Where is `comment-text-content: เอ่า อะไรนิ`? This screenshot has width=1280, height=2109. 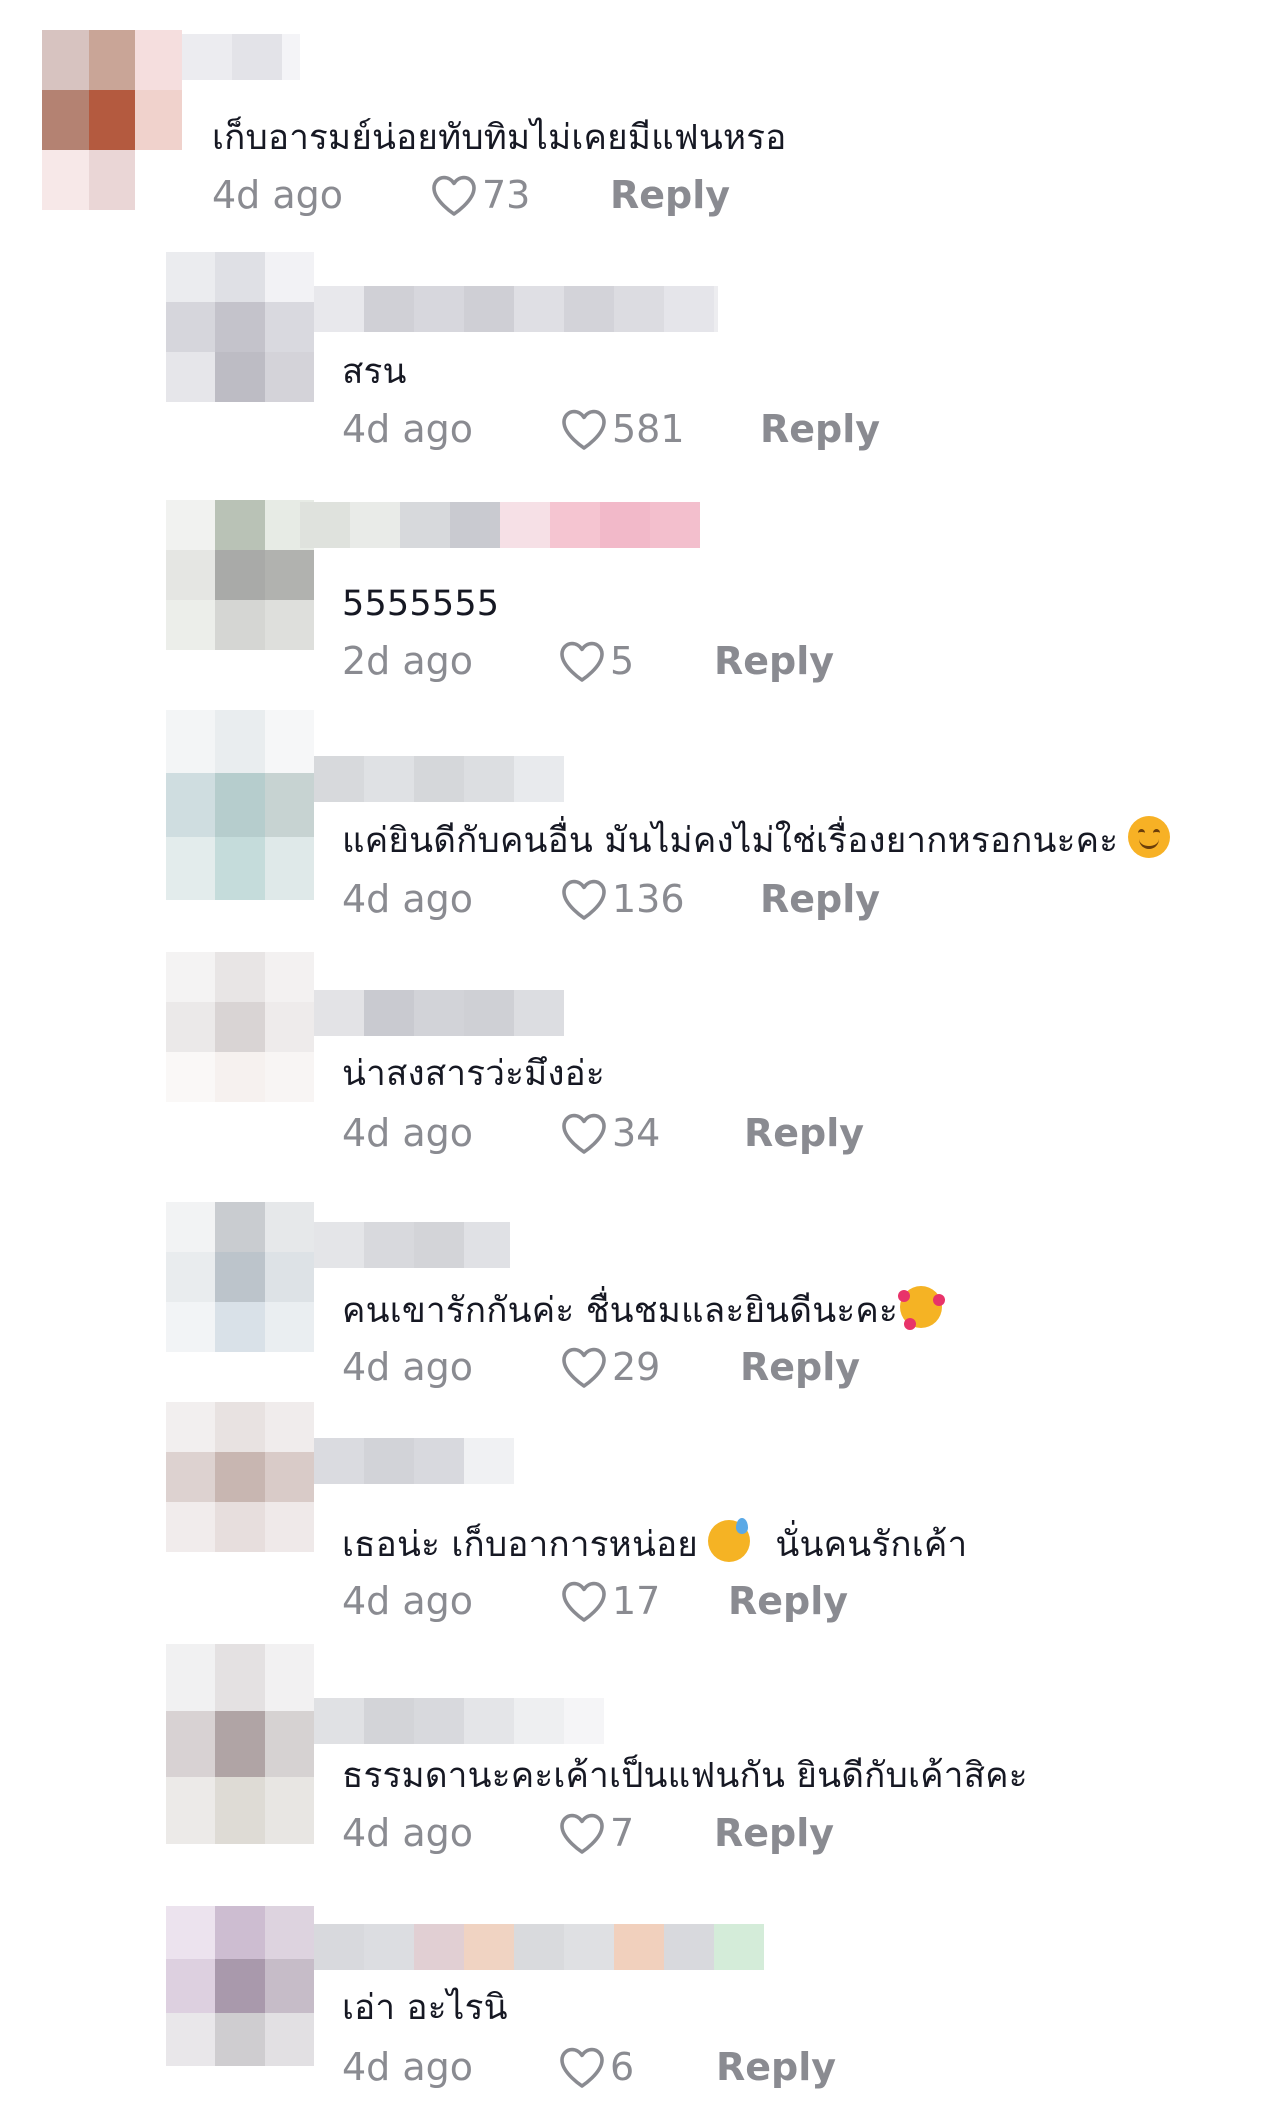
comment-text-content: เอ่า อะไรนิ is located at coordinates (425, 2008).